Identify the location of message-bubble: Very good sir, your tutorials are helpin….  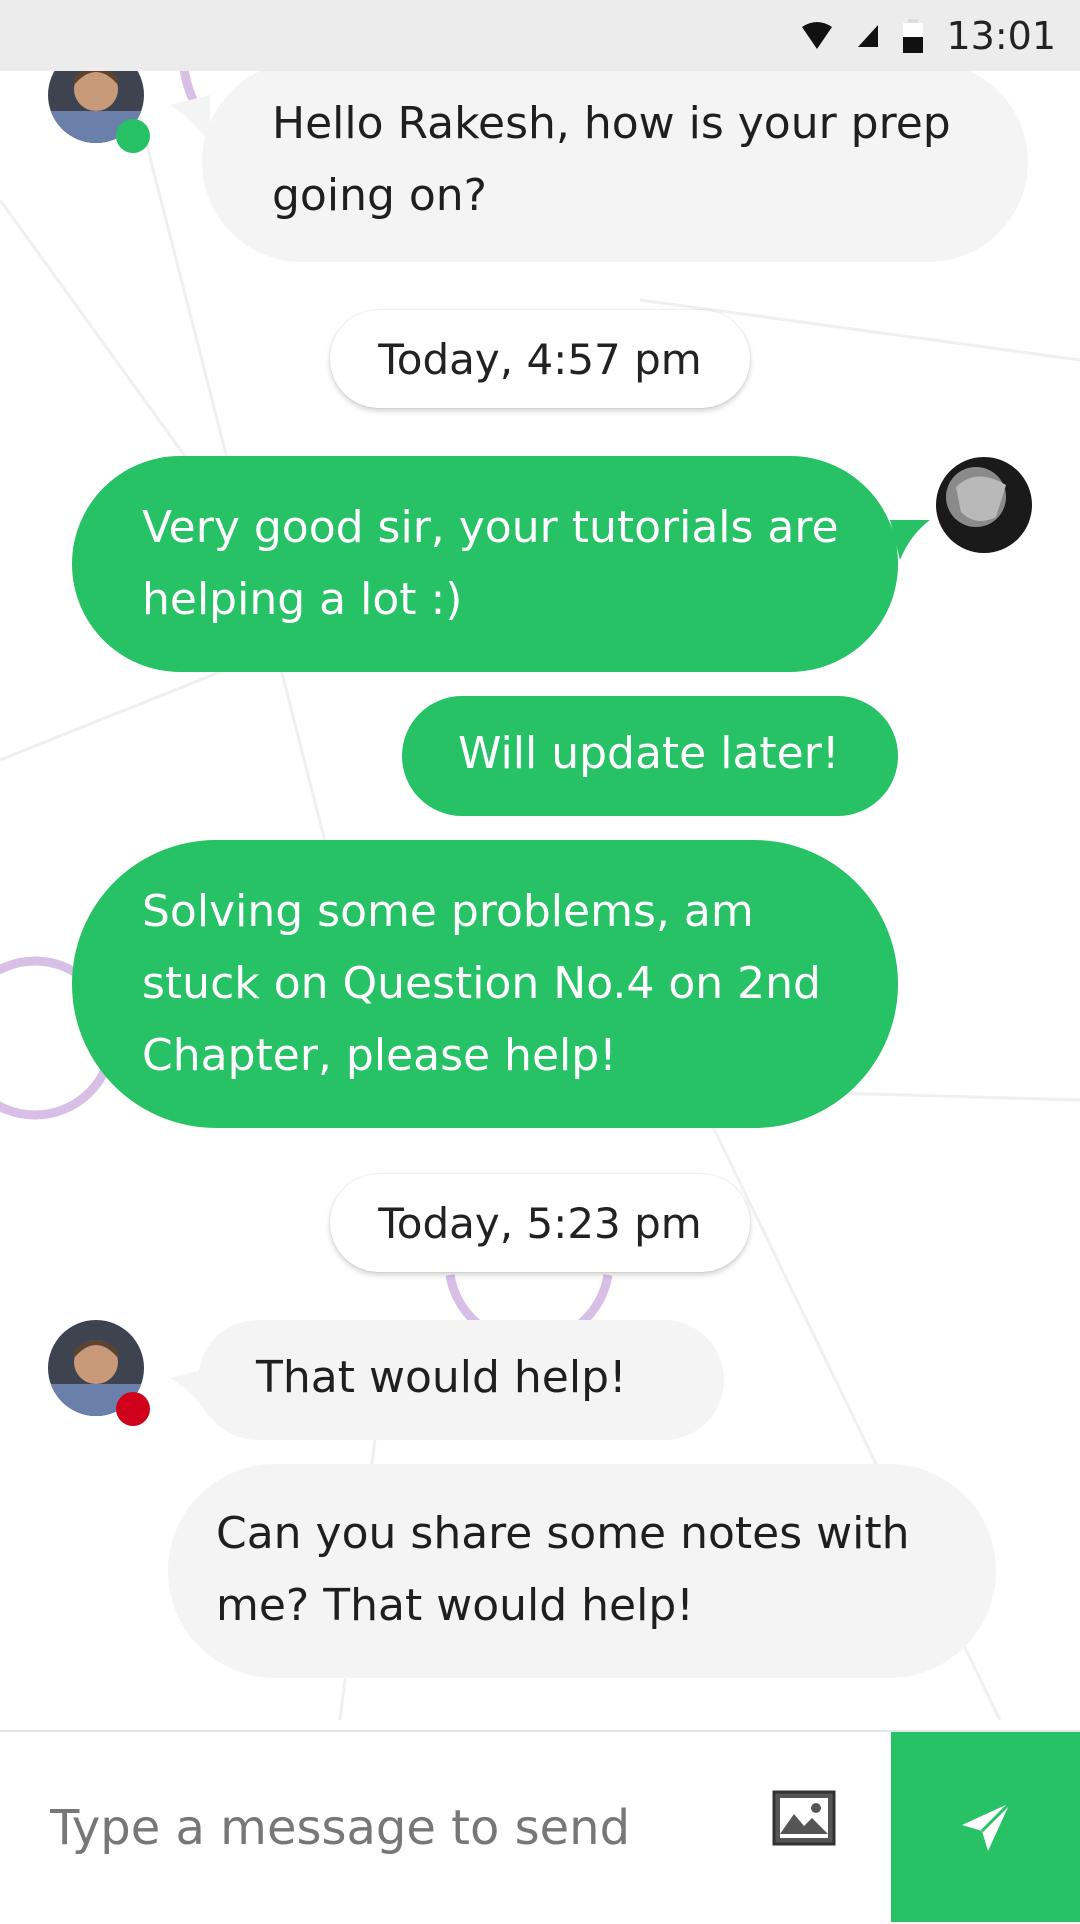
(485, 564).